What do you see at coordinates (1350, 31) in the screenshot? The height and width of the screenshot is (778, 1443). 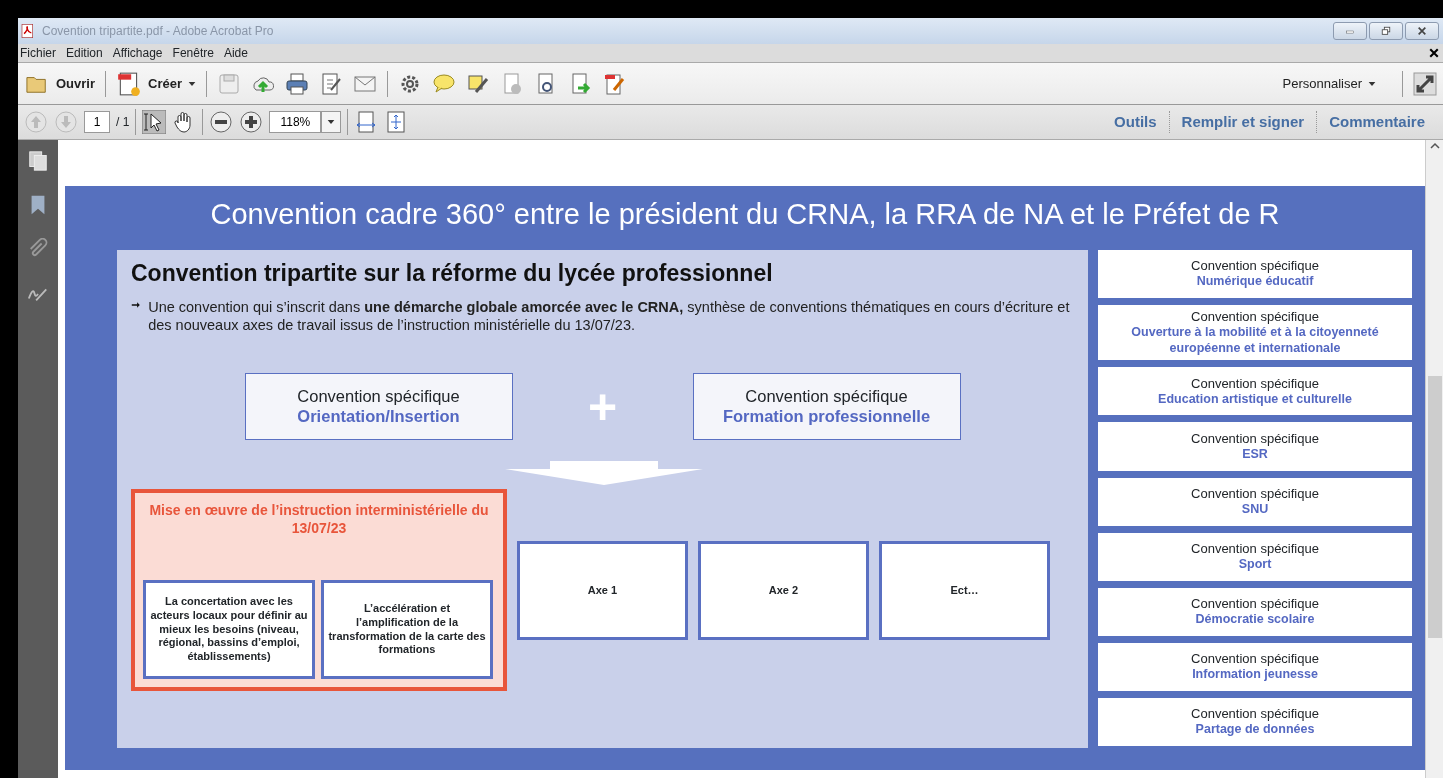 I see `minimize-button` at bounding box center [1350, 31].